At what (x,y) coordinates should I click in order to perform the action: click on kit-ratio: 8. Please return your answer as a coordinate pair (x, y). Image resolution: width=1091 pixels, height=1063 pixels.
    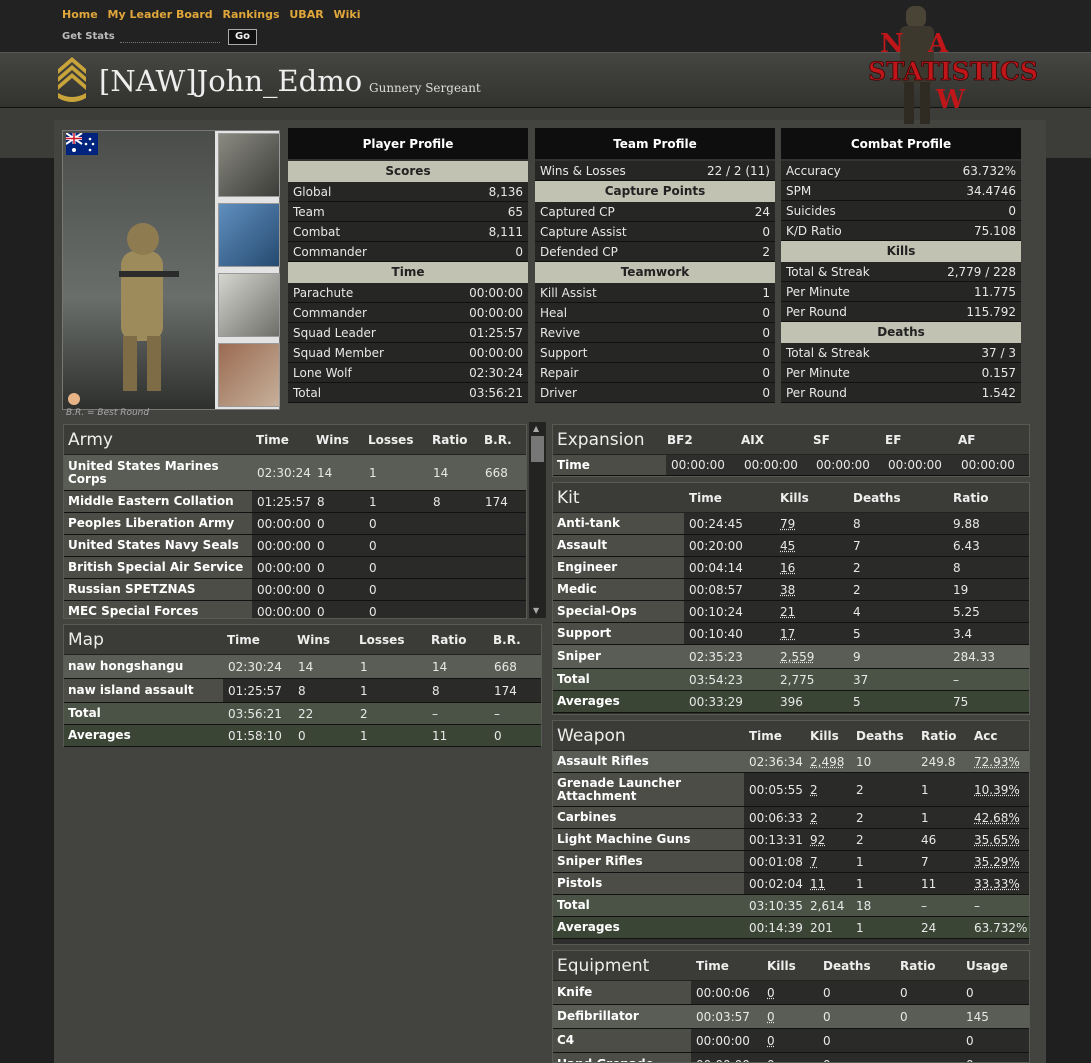
    Looking at the image, I should click on (957, 567).